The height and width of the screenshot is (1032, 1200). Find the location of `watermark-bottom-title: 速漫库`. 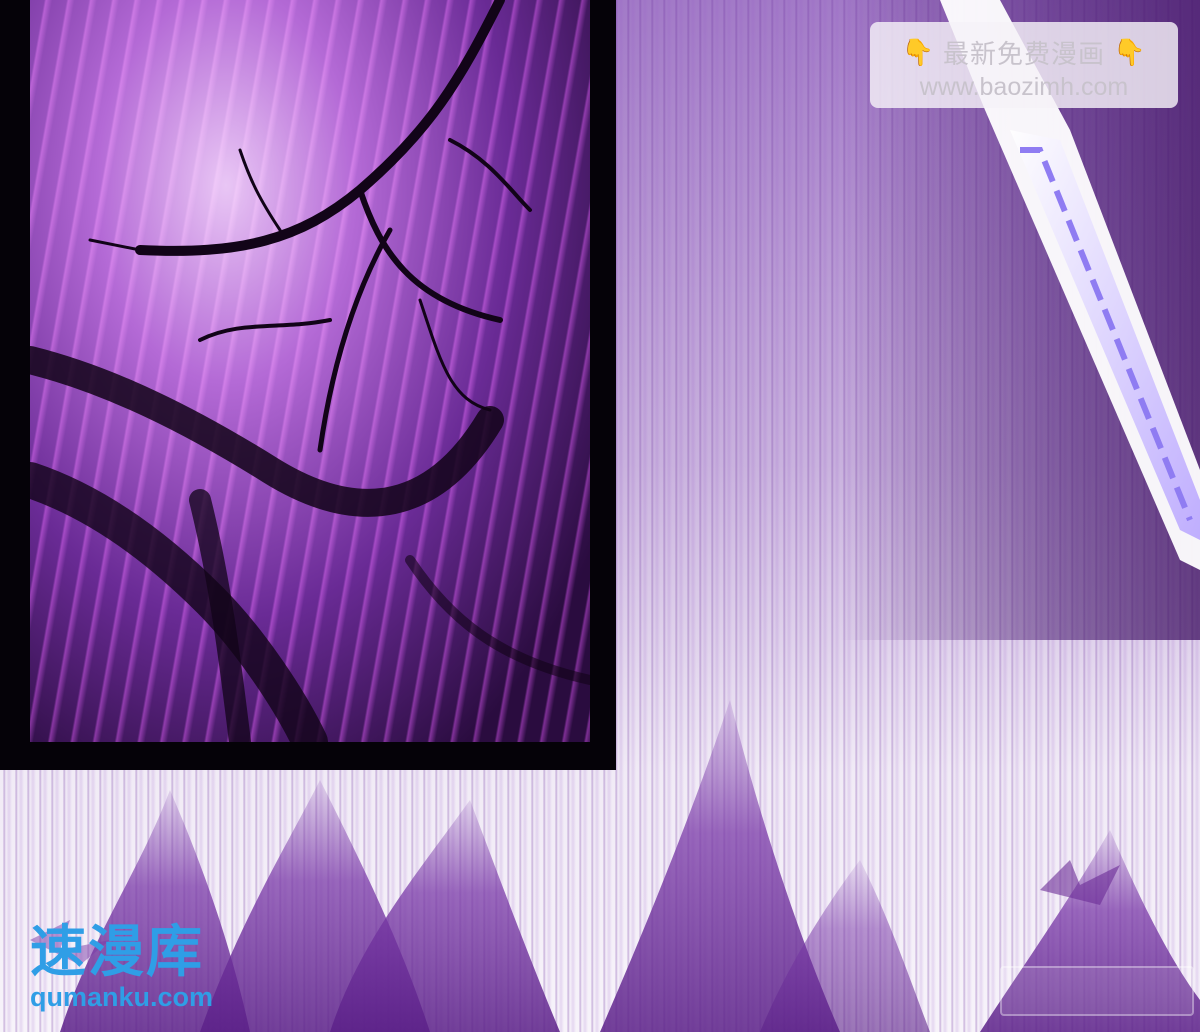

watermark-bottom-title: 速漫库 is located at coordinates (117, 952).